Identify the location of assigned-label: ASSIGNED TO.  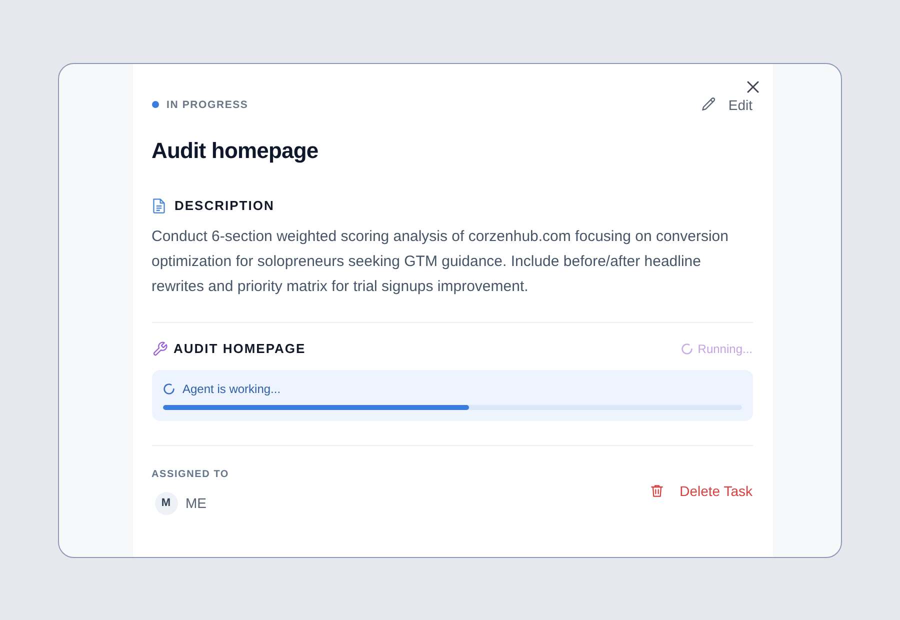
(191, 475).